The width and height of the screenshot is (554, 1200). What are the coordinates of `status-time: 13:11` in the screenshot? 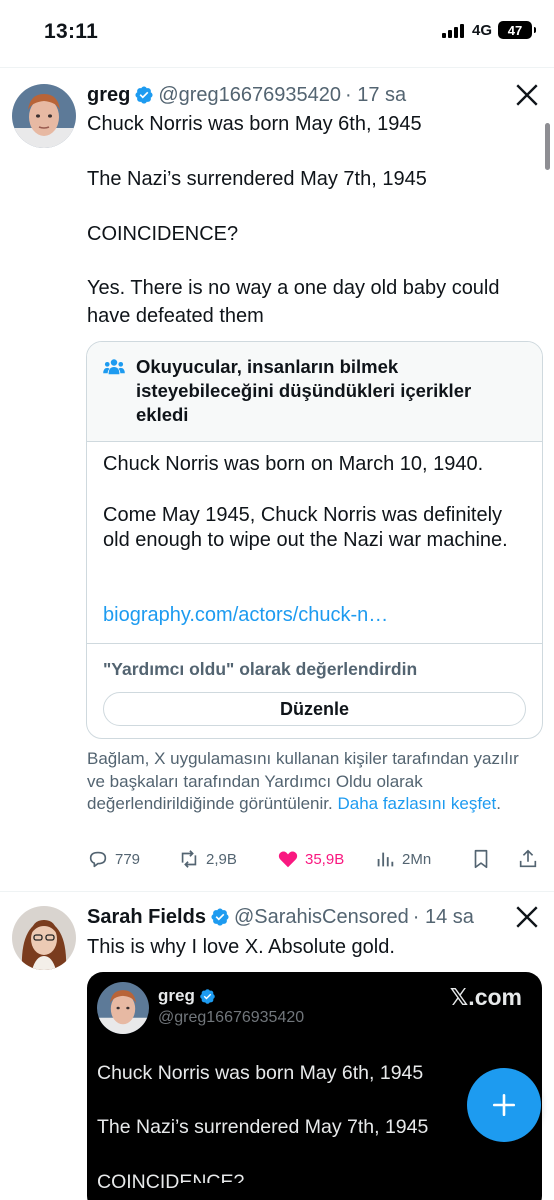 It's located at (71, 31).